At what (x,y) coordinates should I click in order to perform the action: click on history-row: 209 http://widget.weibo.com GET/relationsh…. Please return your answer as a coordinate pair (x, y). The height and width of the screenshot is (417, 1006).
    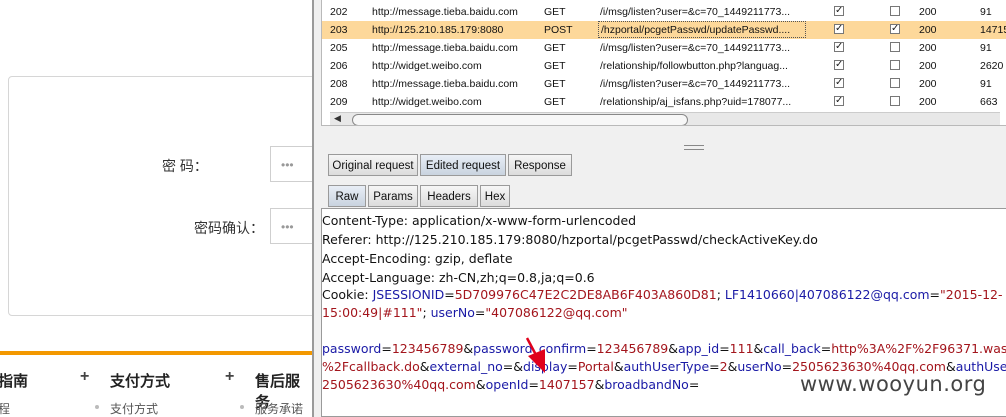
    Looking at the image, I should click on (664, 102).